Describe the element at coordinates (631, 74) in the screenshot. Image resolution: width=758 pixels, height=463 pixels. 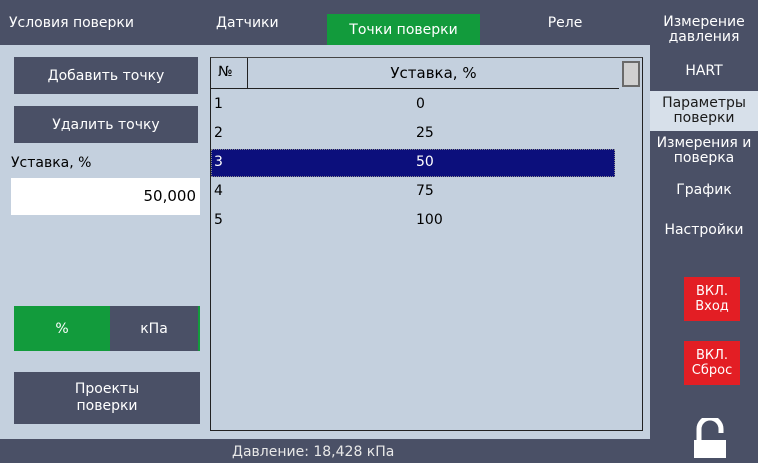
I see `scrollbar-thumb` at that location.